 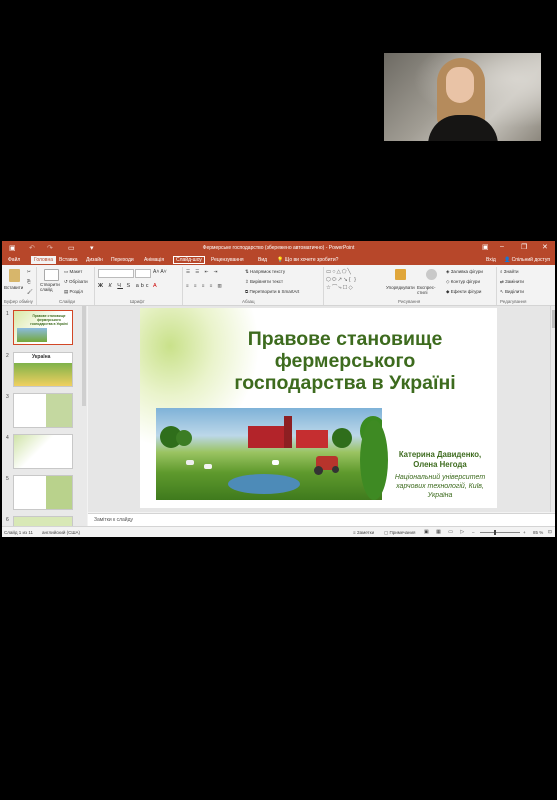 What do you see at coordinates (13, 287) in the screenshot?
I see `paste-button: Вставити` at bounding box center [13, 287].